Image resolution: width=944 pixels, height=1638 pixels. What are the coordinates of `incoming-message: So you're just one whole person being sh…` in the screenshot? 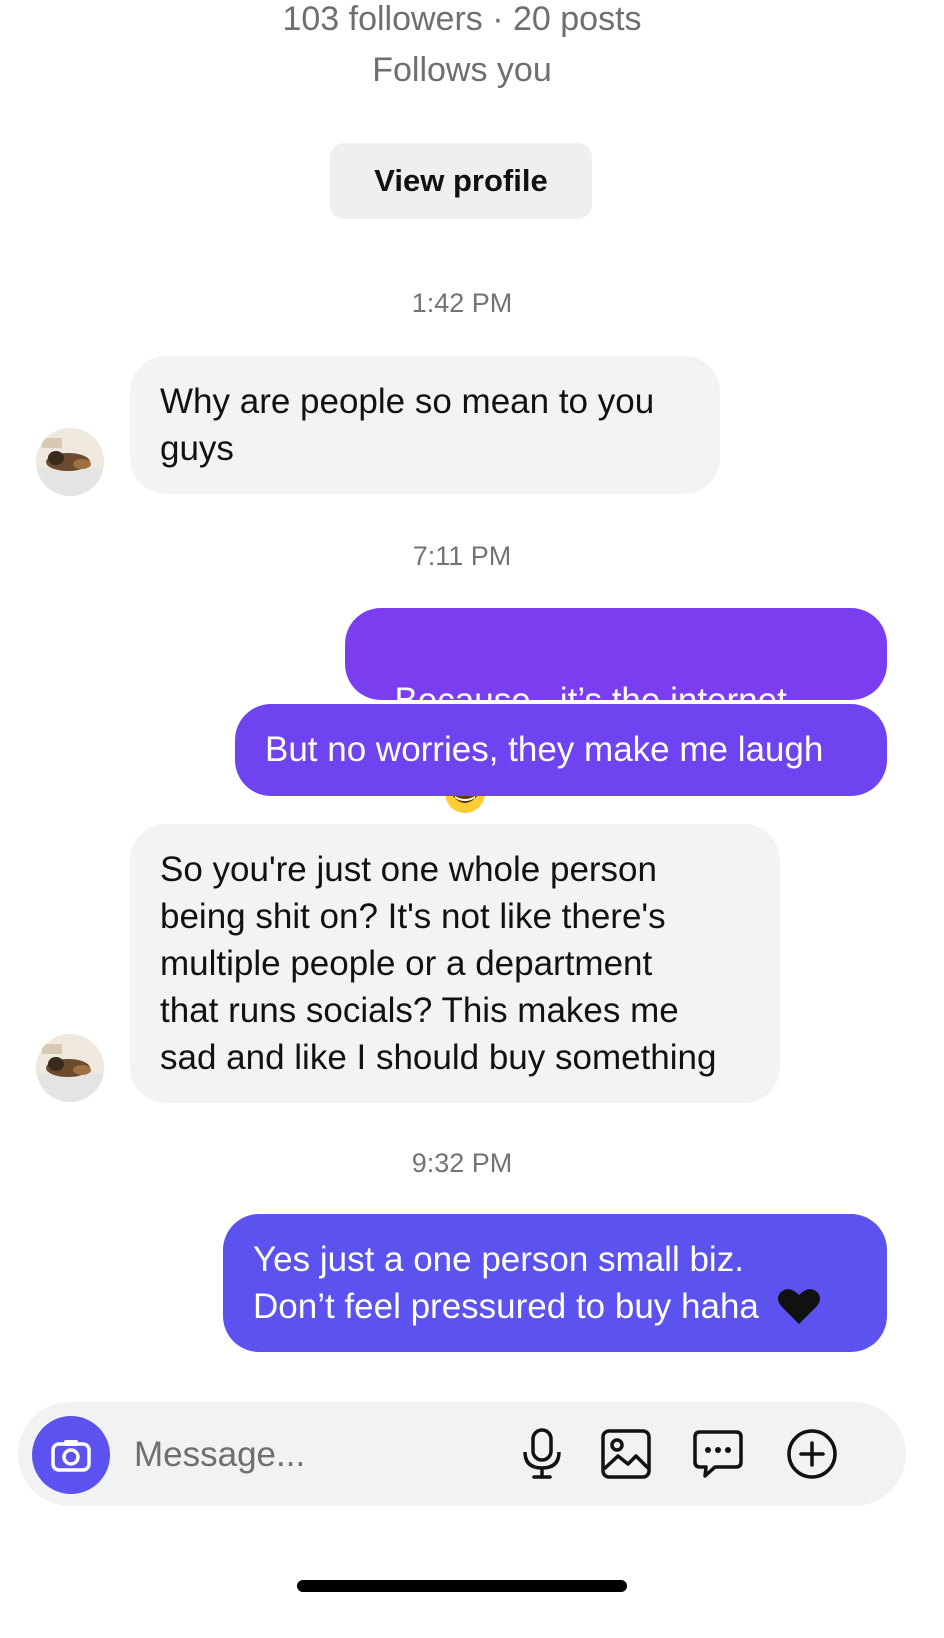 It's located at (455, 963).